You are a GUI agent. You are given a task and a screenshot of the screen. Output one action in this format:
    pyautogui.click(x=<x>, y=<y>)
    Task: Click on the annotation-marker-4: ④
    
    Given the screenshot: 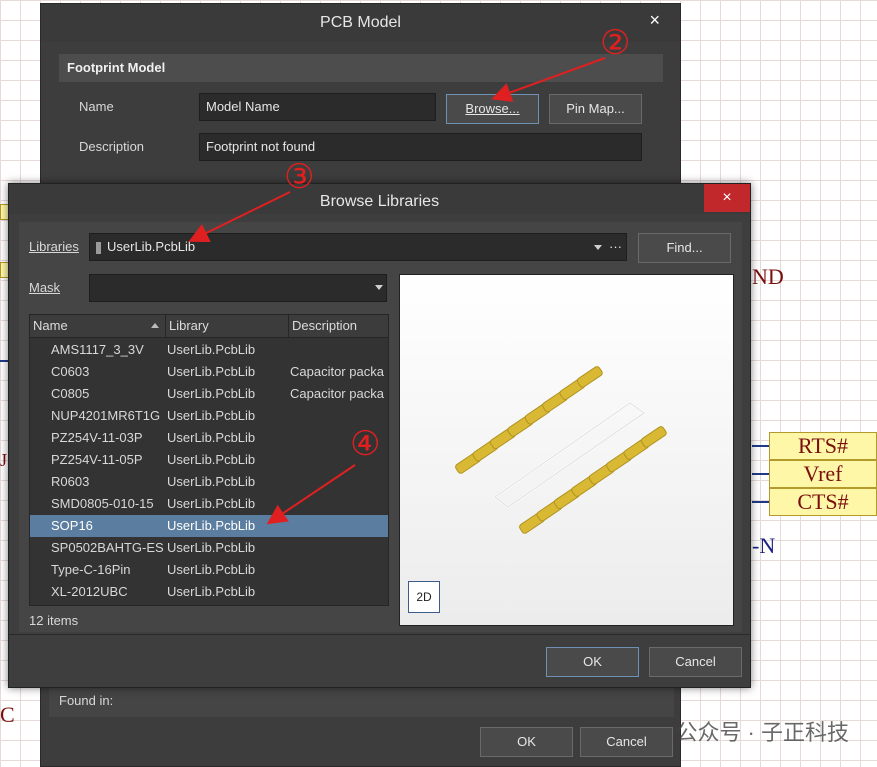 What is the action you would take?
    pyautogui.click(x=365, y=444)
    